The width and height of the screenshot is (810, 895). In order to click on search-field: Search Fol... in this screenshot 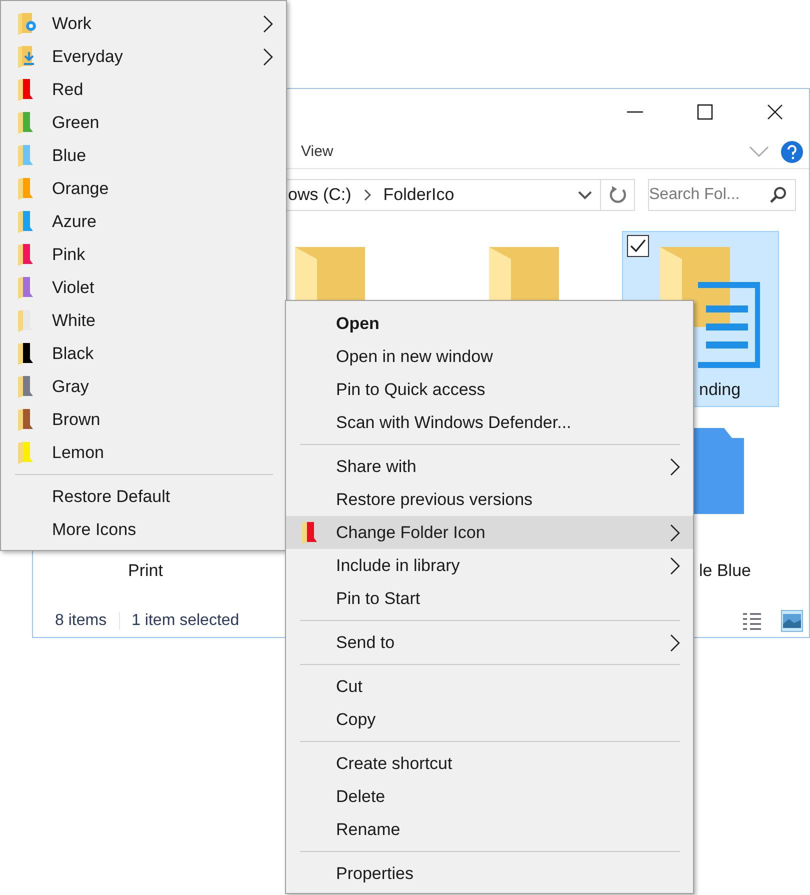, I will do `click(722, 195)`.